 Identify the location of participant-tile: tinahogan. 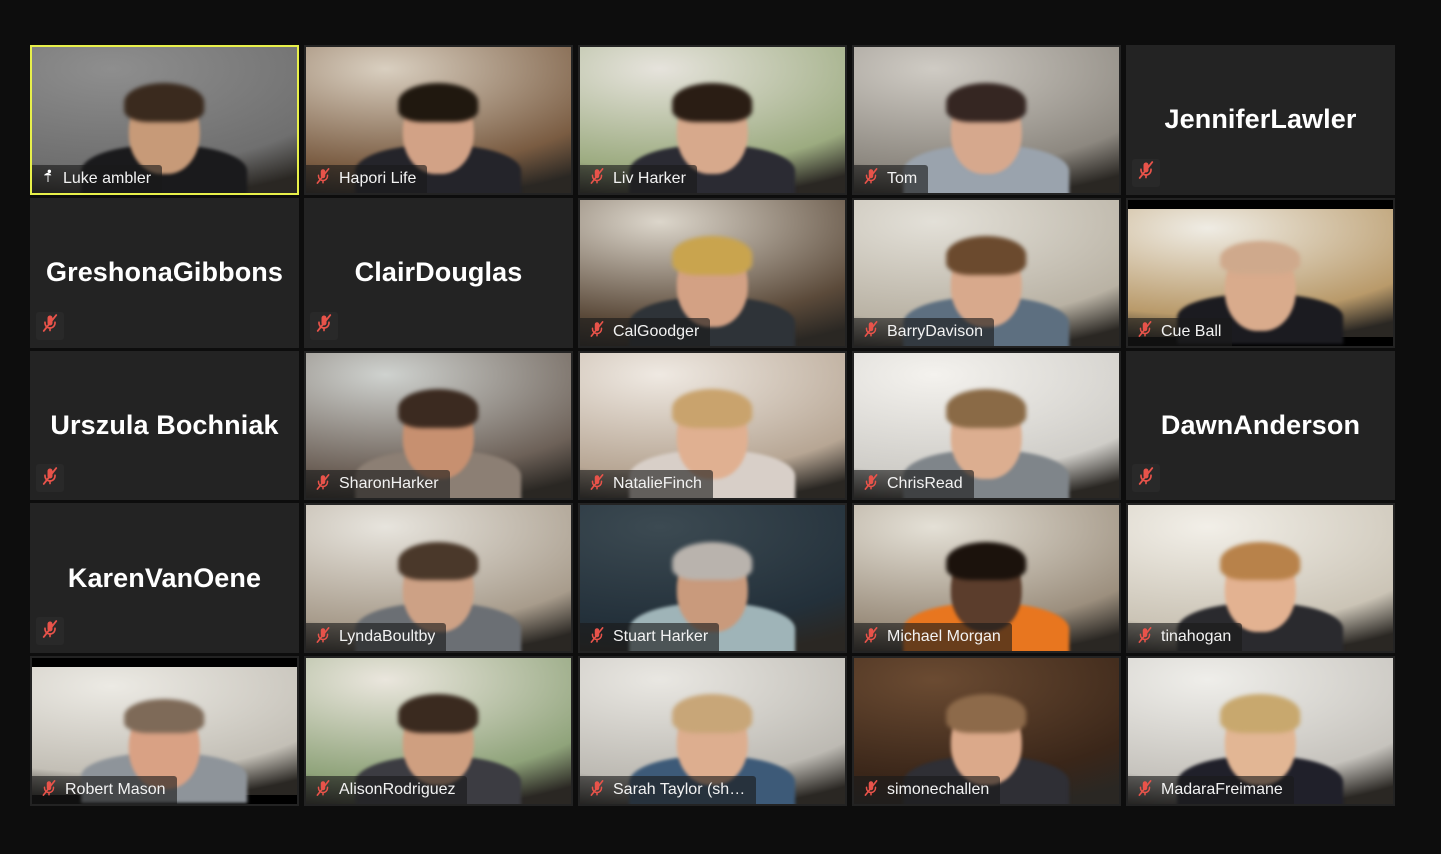
(1260, 578).